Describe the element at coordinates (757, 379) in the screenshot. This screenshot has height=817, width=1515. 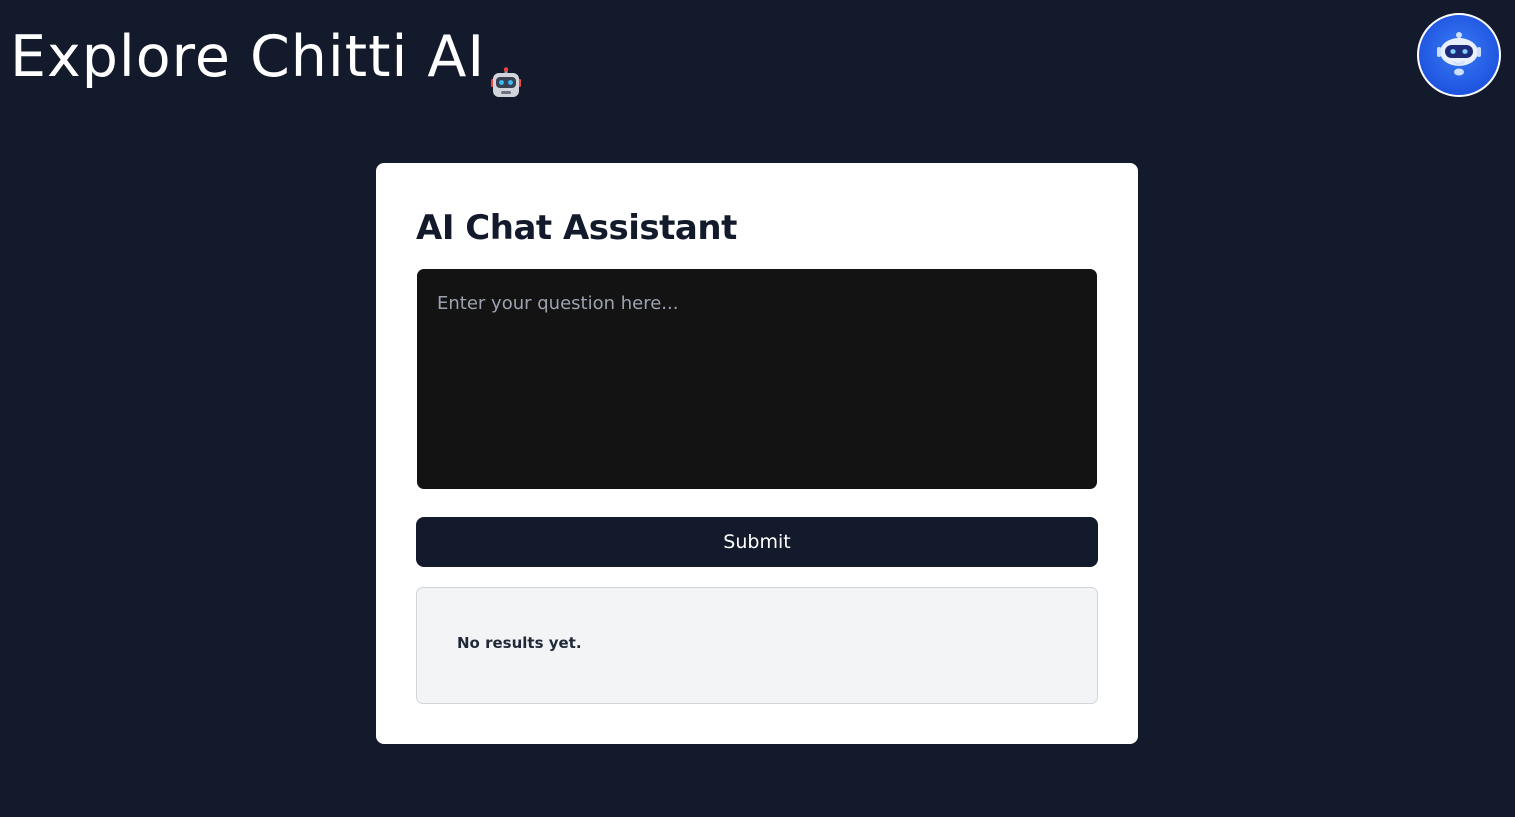
I see `question-input` at that location.